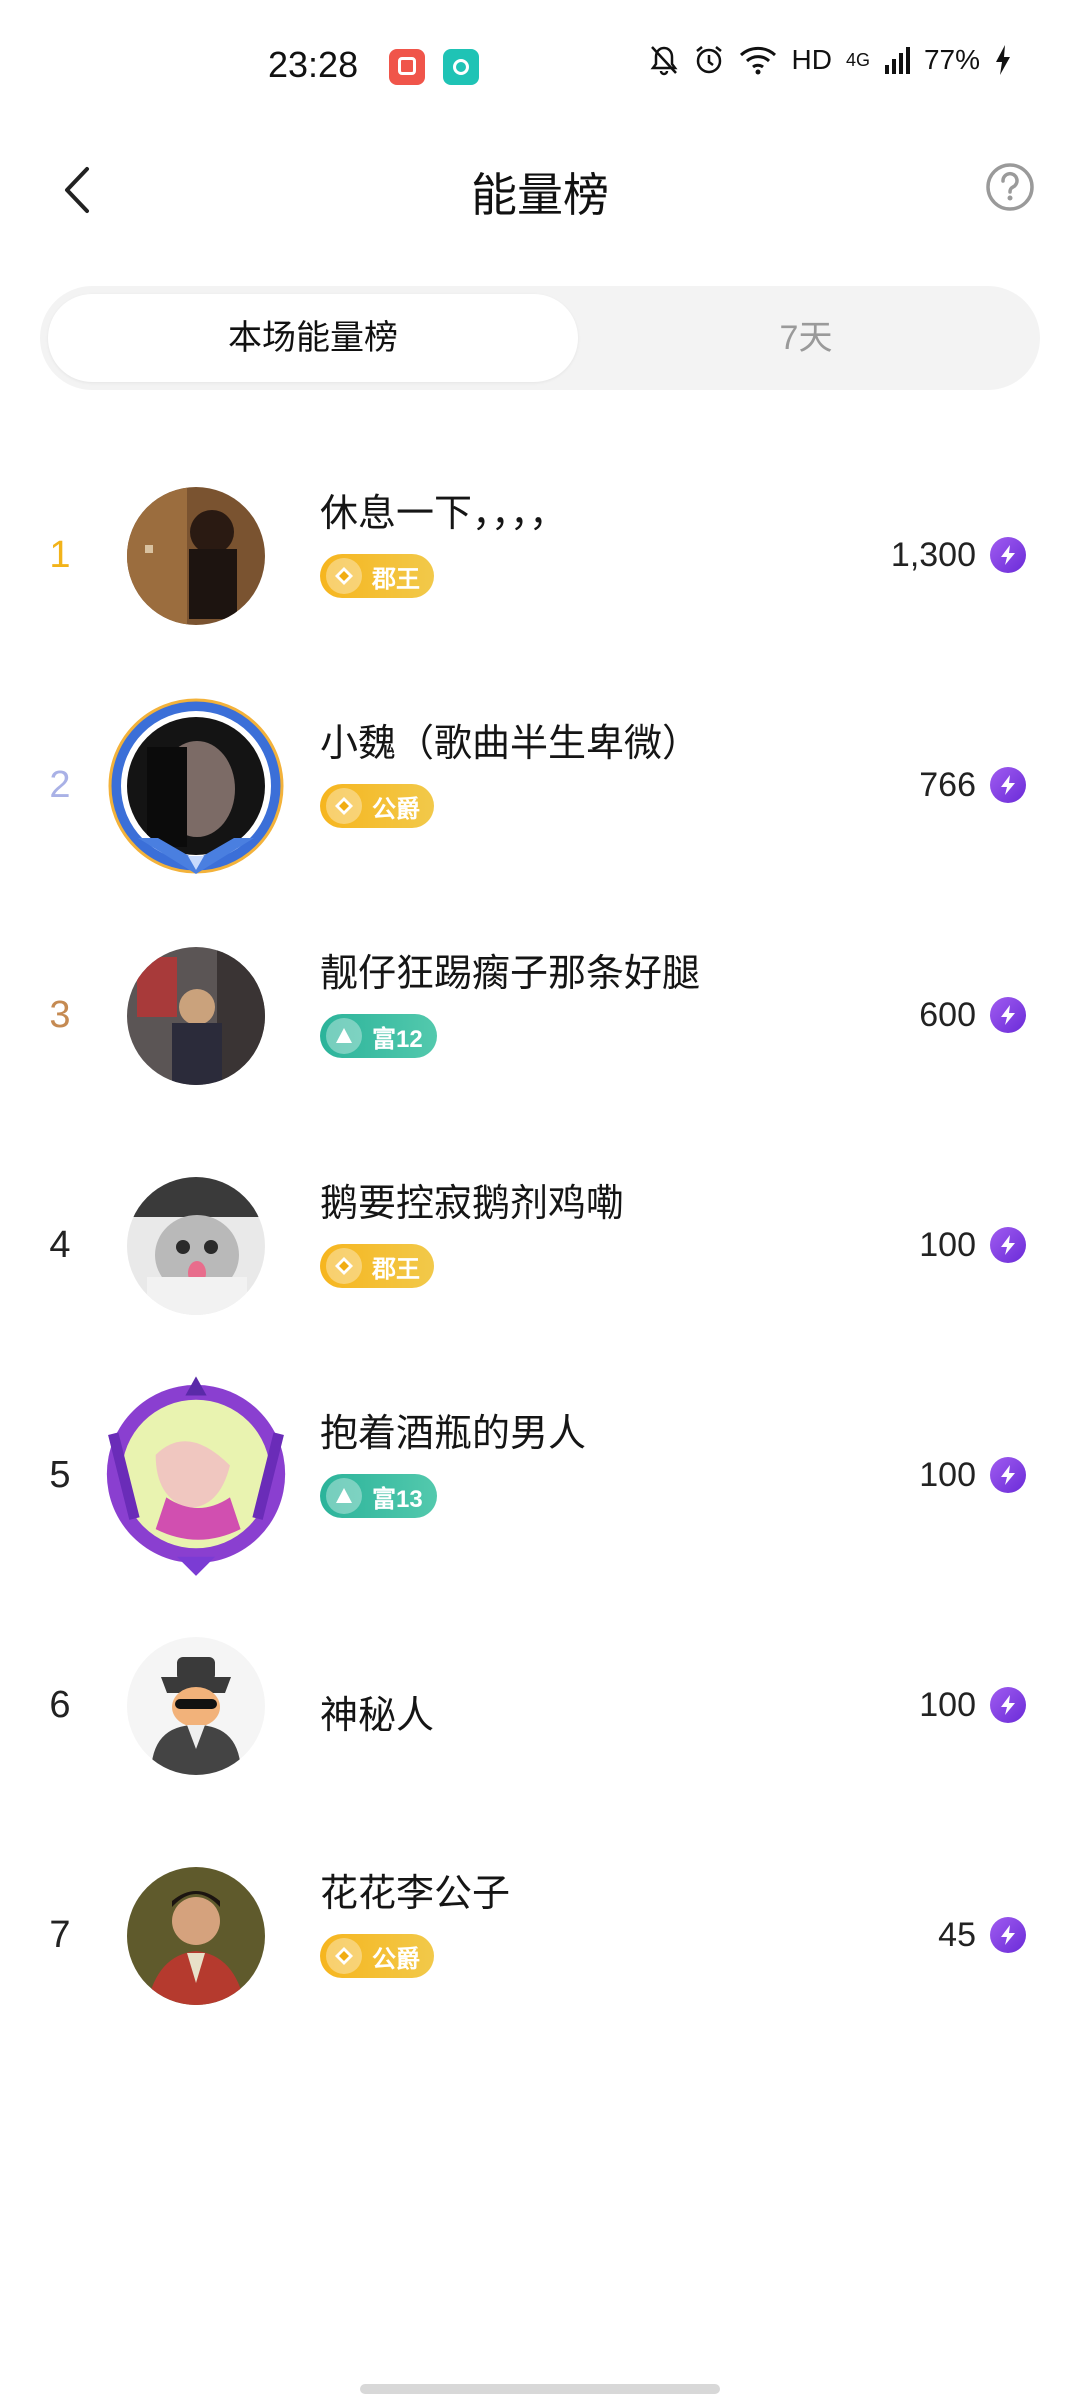  Describe the element at coordinates (1003, 60) in the screenshot. I see `charging-icon` at that location.